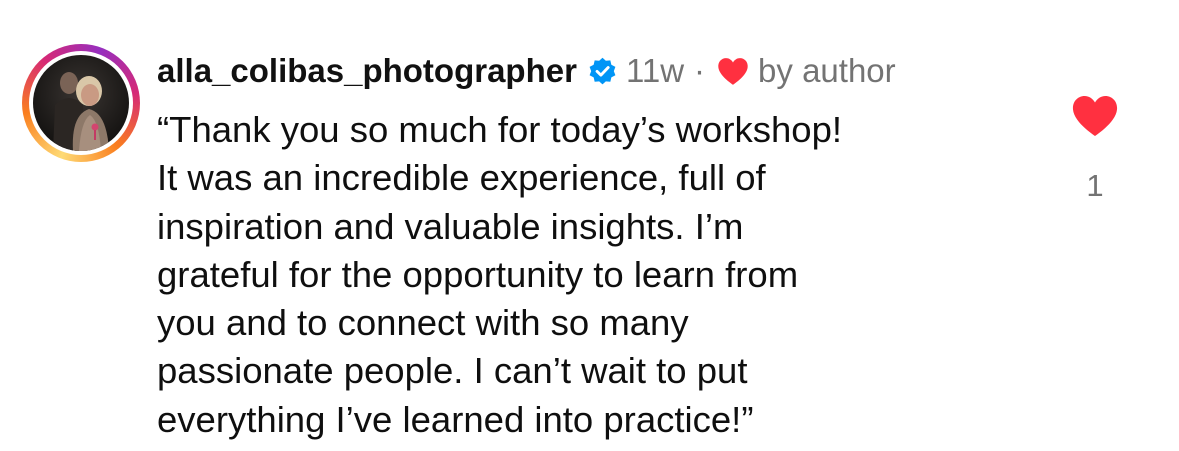 Image resolution: width=1179 pixels, height=451 pixels. Describe the element at coordinates (452, 371) in the screenshot. I see `comment-text-line: passionate people. I can’t wait to put` at that location.